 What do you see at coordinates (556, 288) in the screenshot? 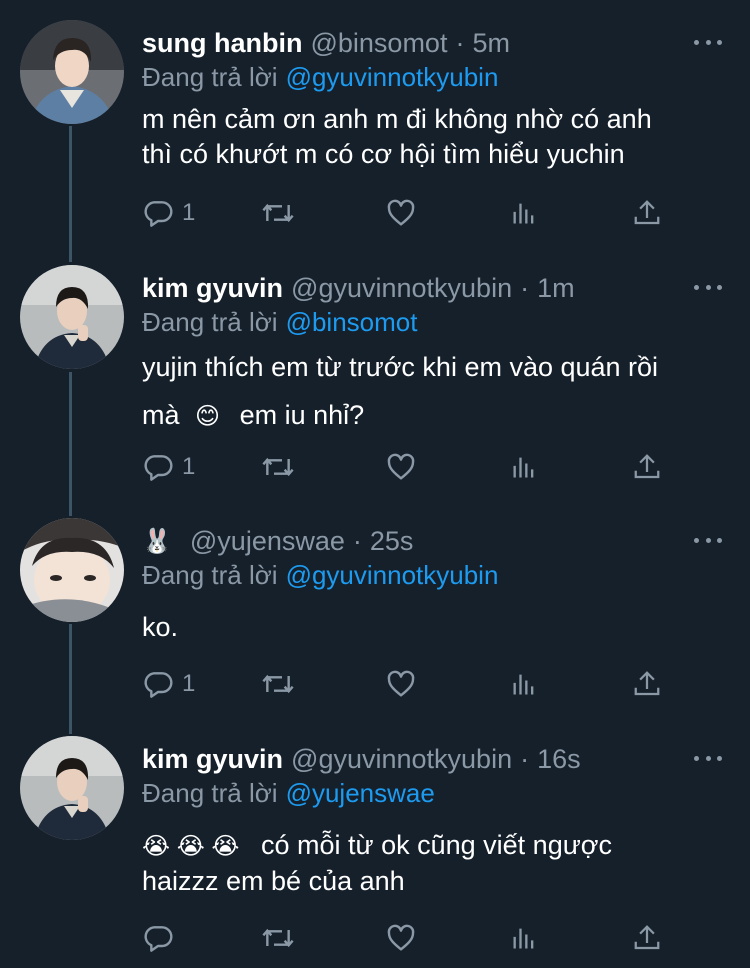
I see `timestamp: 1m` at bounding box center [556, 288].